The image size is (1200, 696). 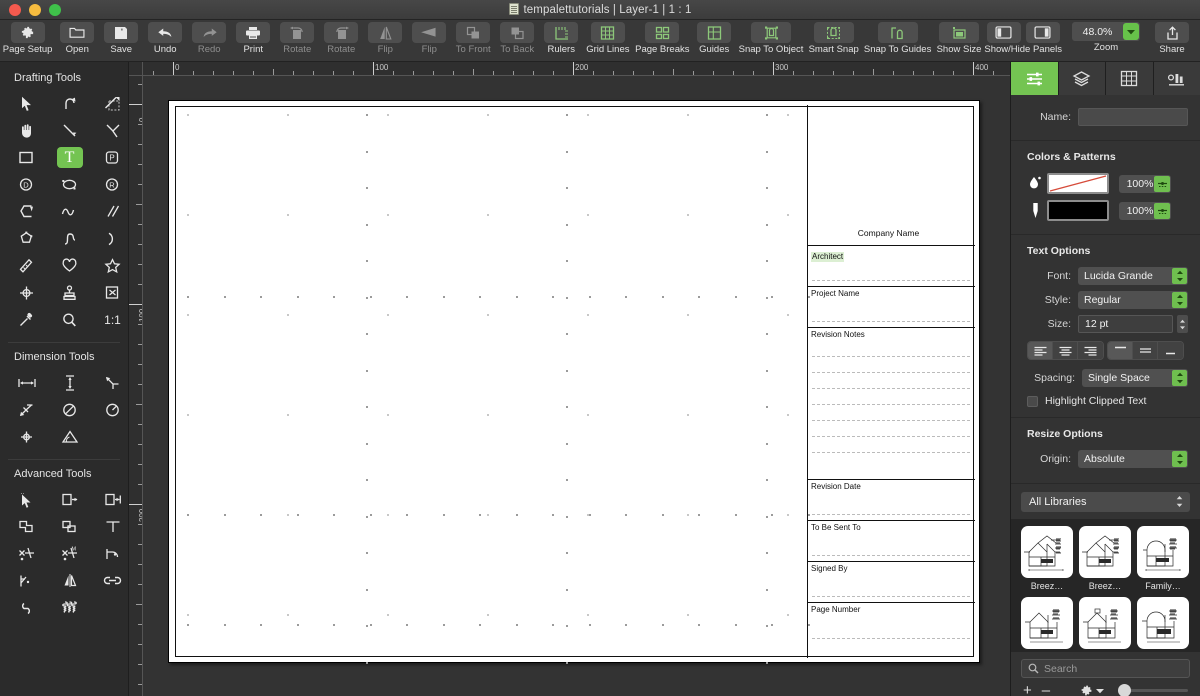 What do you see at coordinates (69, 130) in the screenshot?
I see `line-tool` at bounding box center [69, 130].